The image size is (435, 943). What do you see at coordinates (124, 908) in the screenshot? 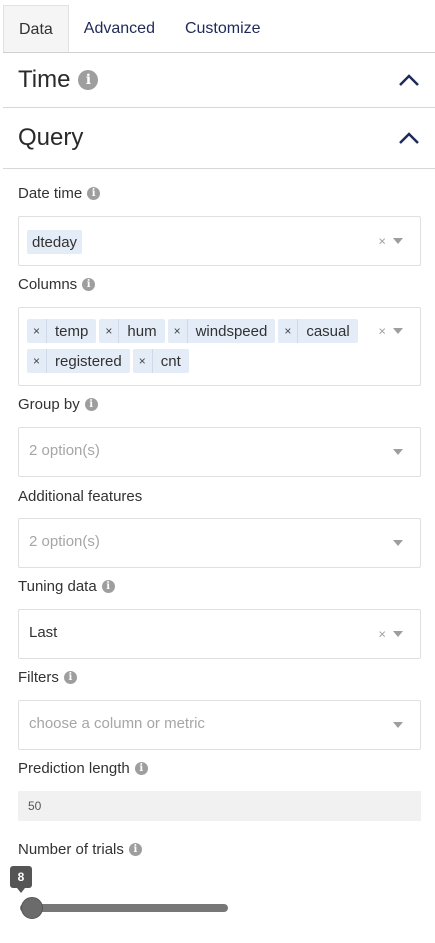
I see `number-of-trials-slider-track` at bounding box center [124, 908].